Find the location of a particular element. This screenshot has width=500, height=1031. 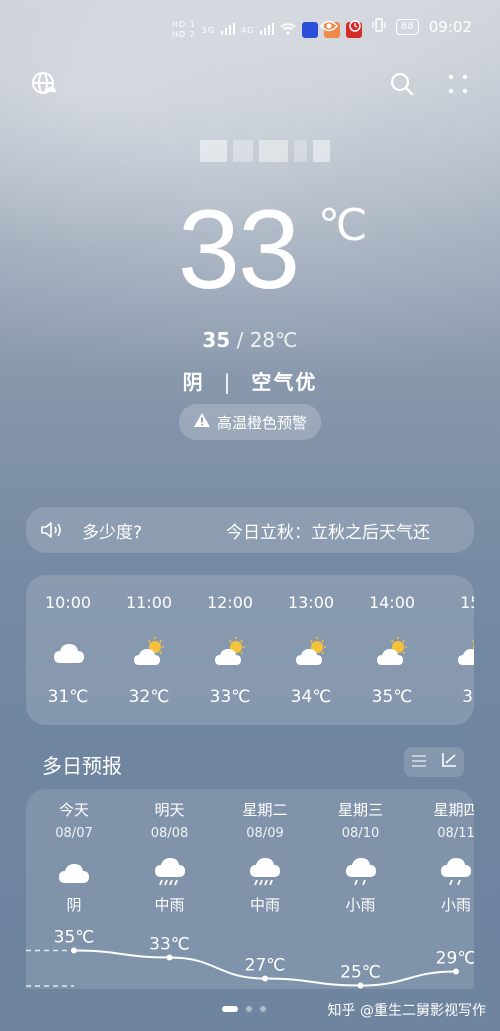

hourly-time: 12:00 is located at coordinates (230, 602).